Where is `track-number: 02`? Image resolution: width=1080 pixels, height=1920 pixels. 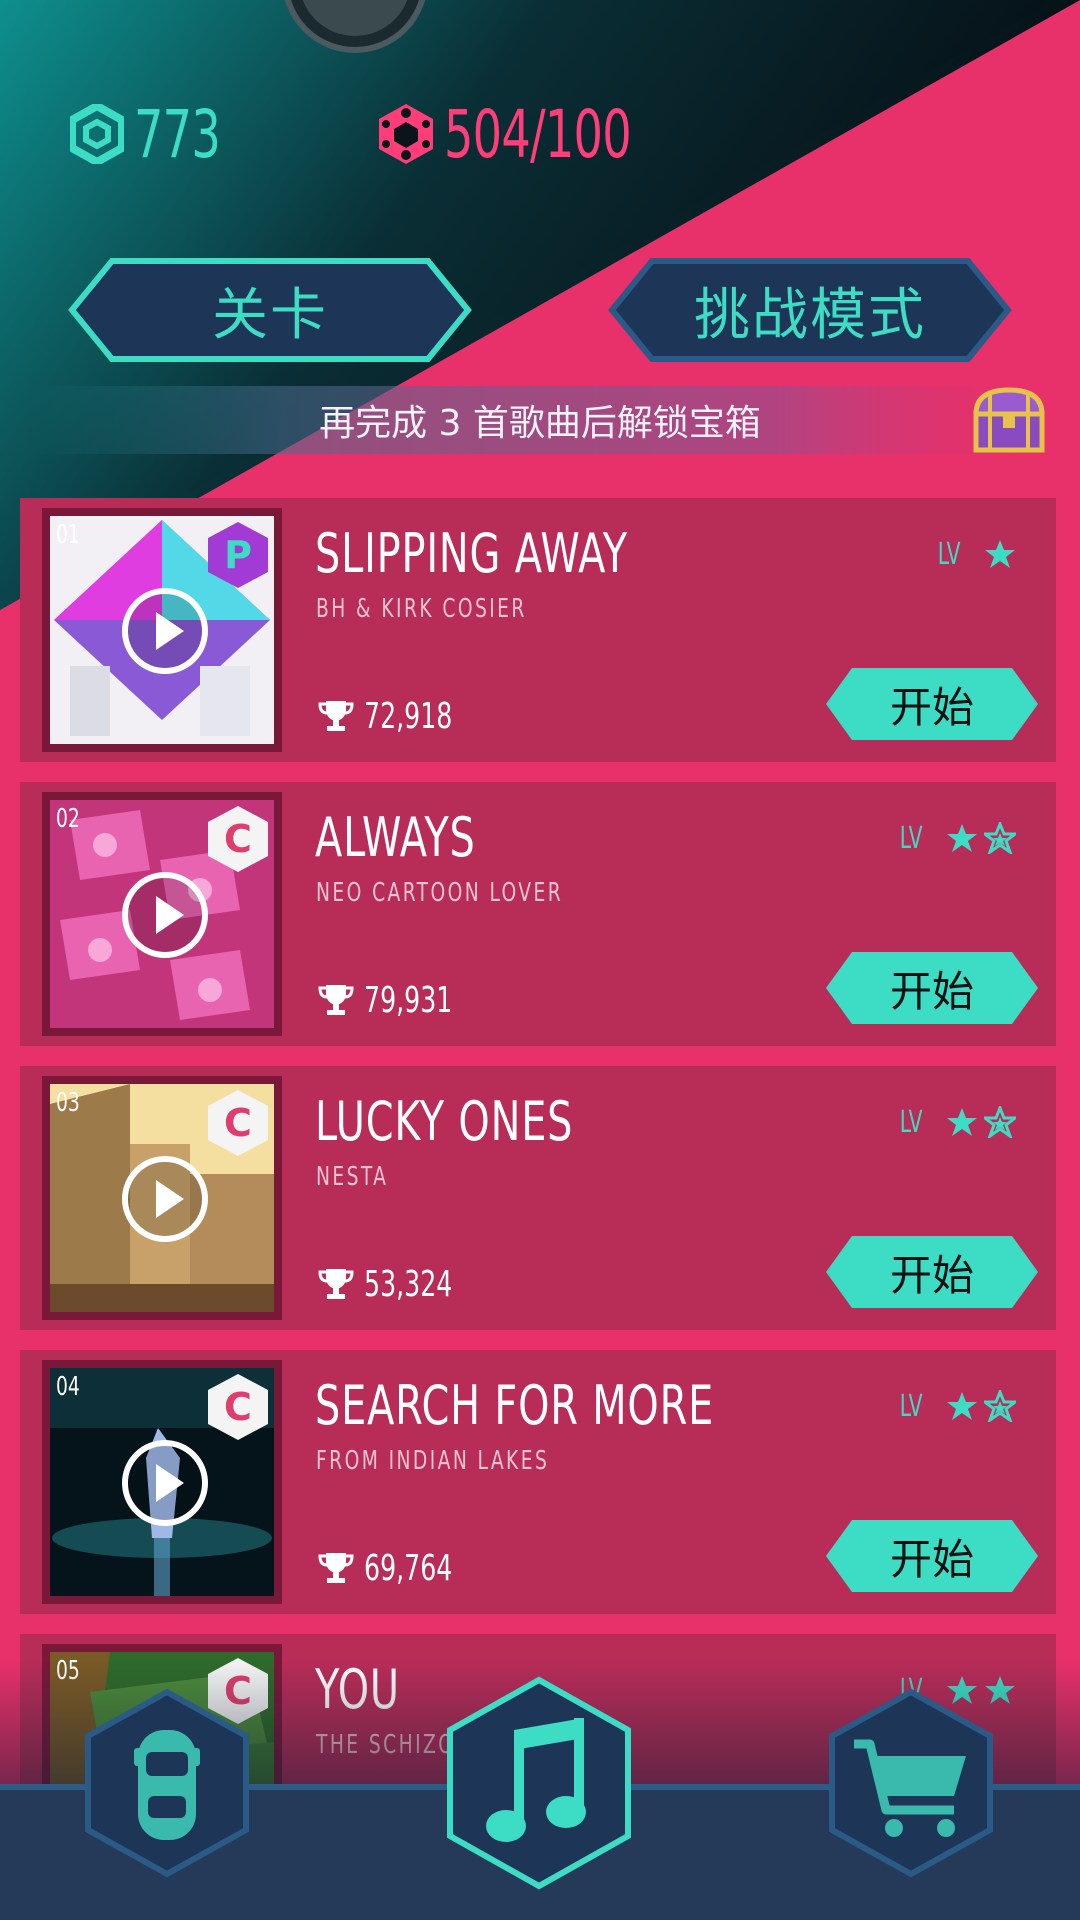 track-number: 02 is located at coordinates (68, 819).